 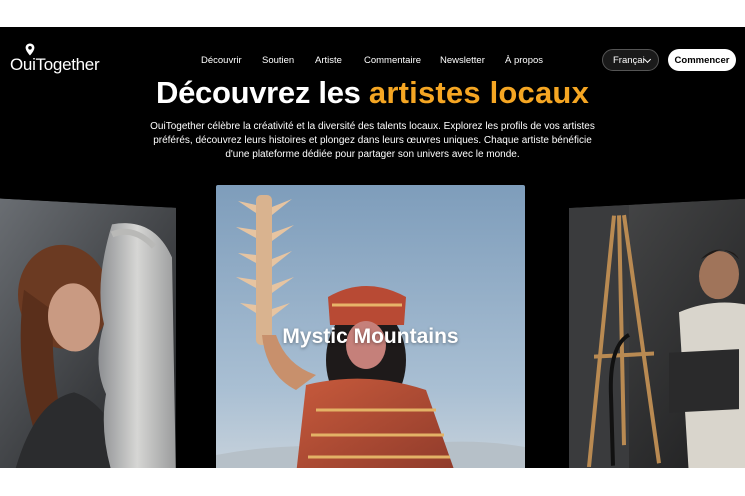 What do you see at coordinates (647, 59) in the screenshot?
I see `chevron-down-icon` at bounding box center [647, 59].